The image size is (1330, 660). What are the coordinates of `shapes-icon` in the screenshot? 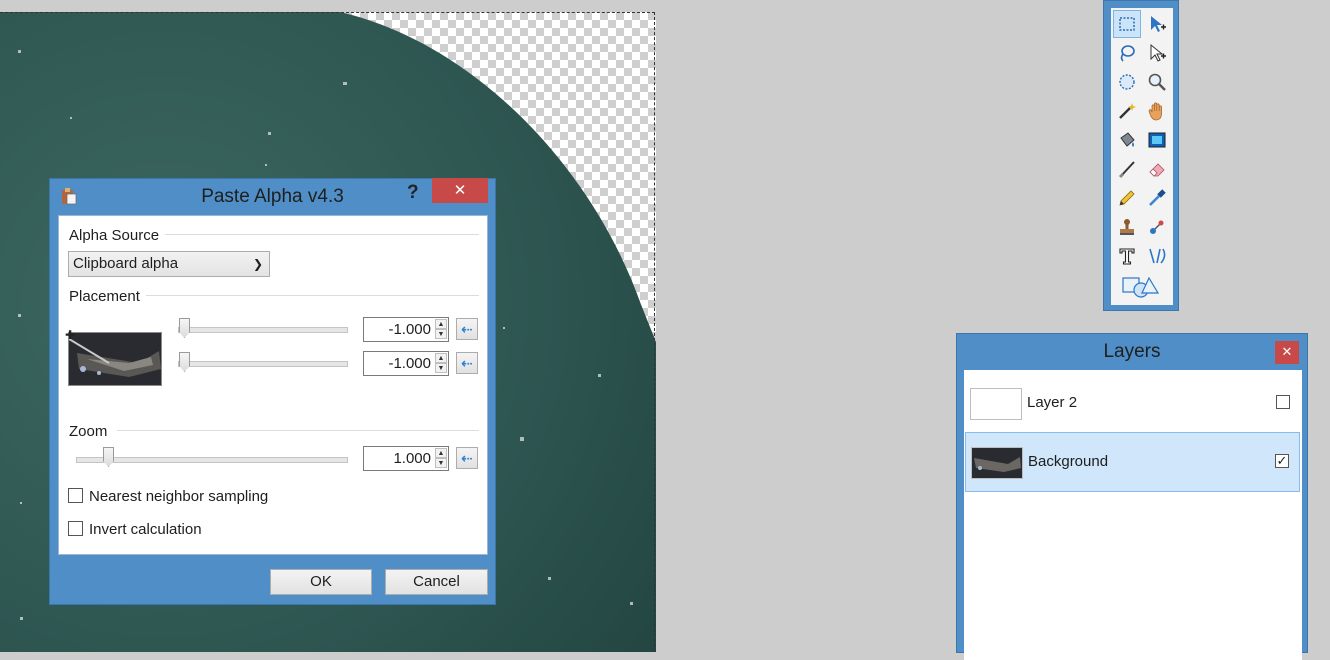 It's located at (1141, 287).